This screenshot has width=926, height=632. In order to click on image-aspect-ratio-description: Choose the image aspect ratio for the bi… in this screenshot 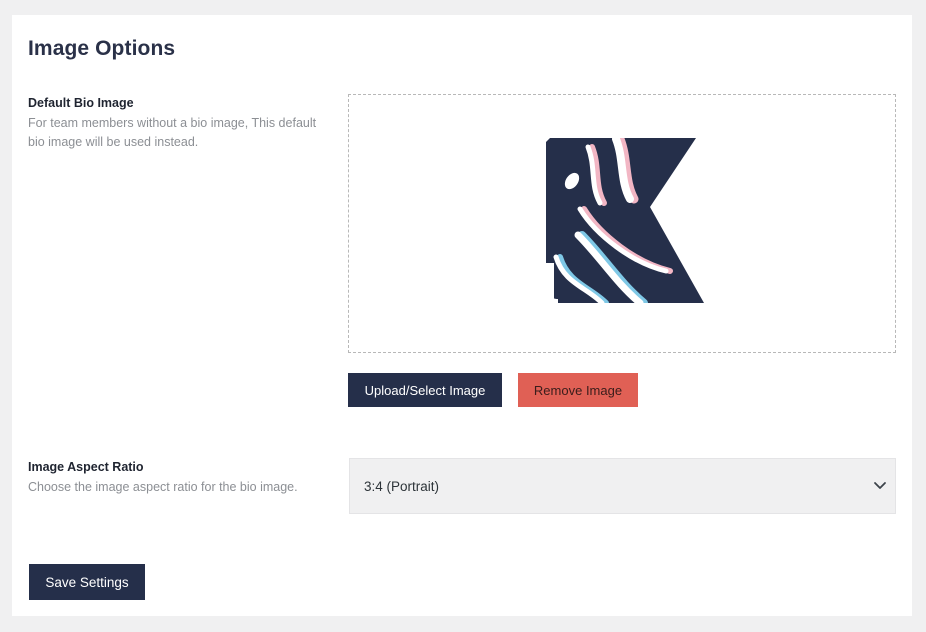, I will do `click(163, 487)`.